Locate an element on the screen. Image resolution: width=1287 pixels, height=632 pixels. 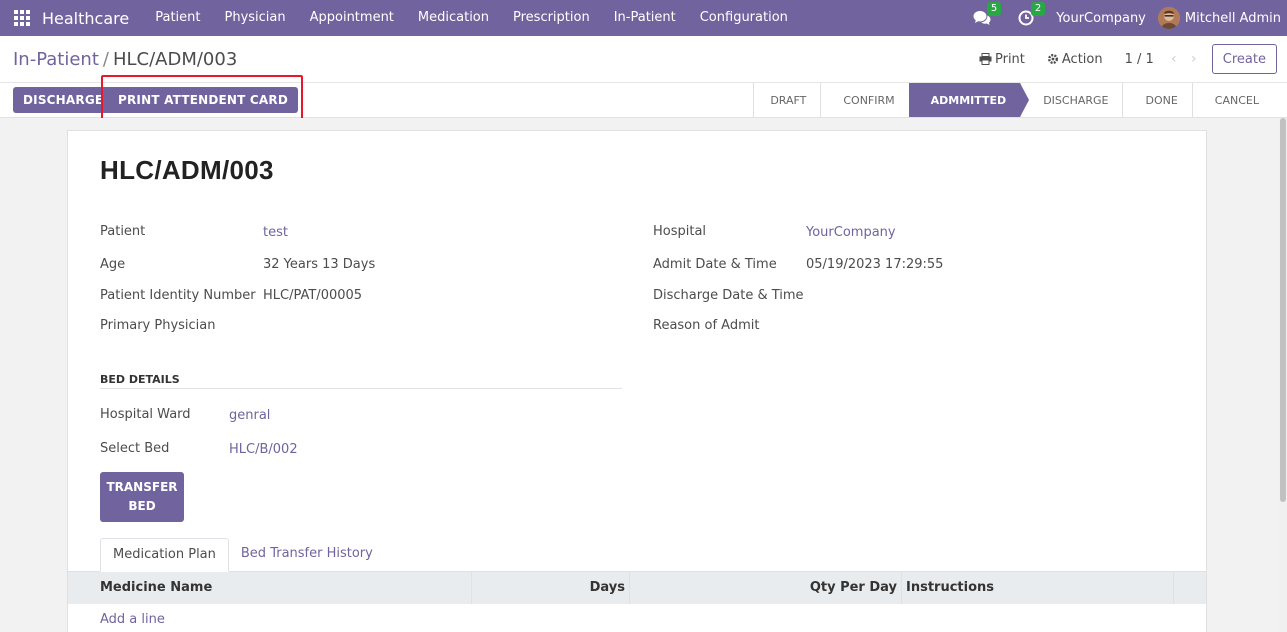
age-label: Age is located at coordinates (113, 264).